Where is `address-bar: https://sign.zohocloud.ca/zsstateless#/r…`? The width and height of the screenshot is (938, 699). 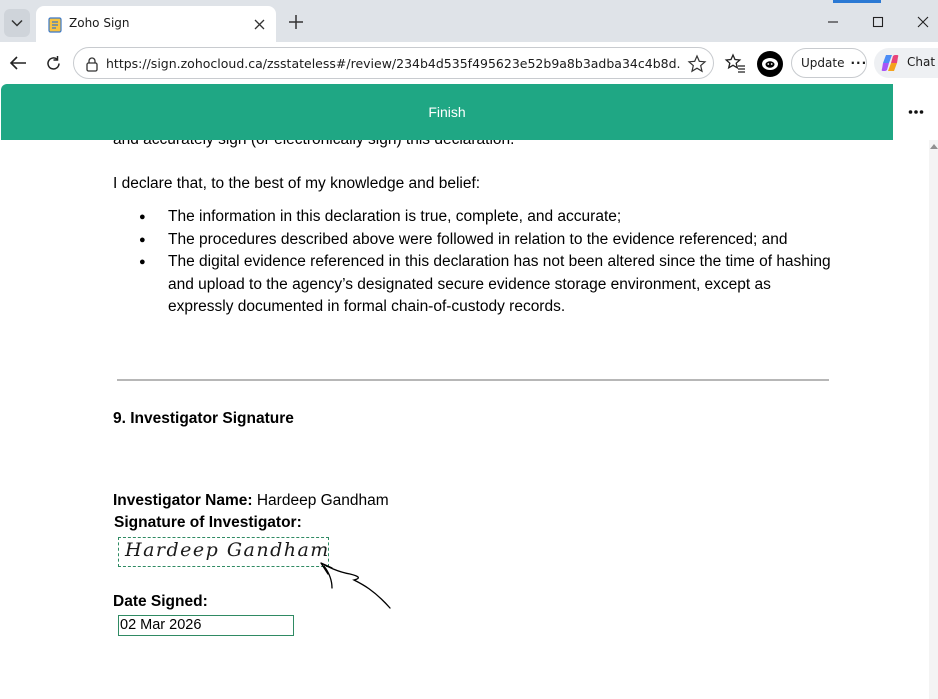
address-bar: https://sign.zohocloud.ca/zsstateless#/r… is located at coordinates (393, 63).